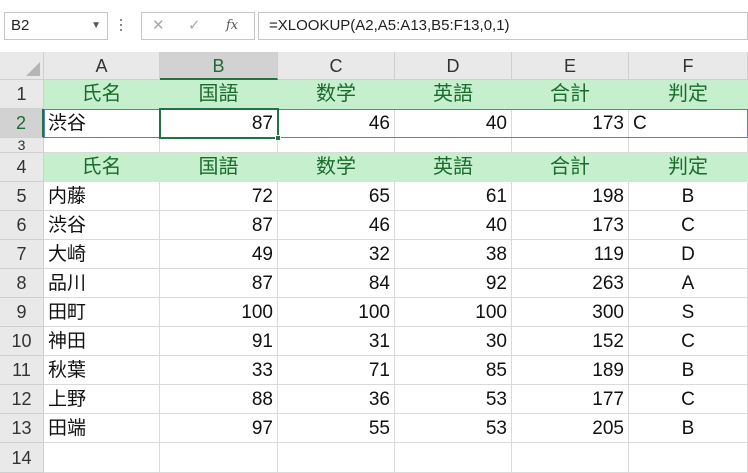 This screenshot has width=748, height=473. What do you see at coordinates (336, 399) in the screenshot?
I see `table-cell: 36` at bounding box center [336, 399].